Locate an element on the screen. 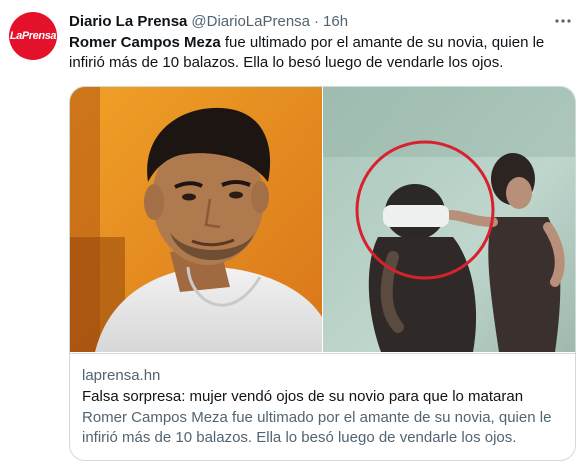 The image size is (588, 468). more-options-button is located at coordinates (563, 21).